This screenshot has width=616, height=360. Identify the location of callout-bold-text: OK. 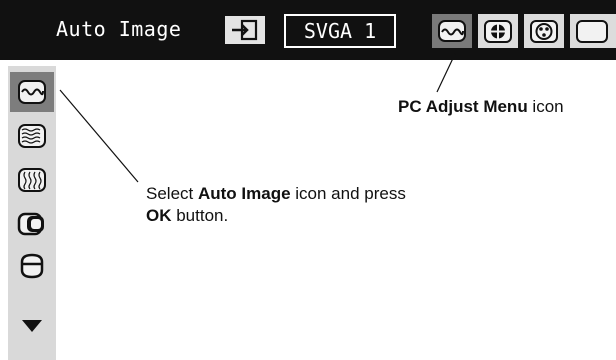
(159, 215).